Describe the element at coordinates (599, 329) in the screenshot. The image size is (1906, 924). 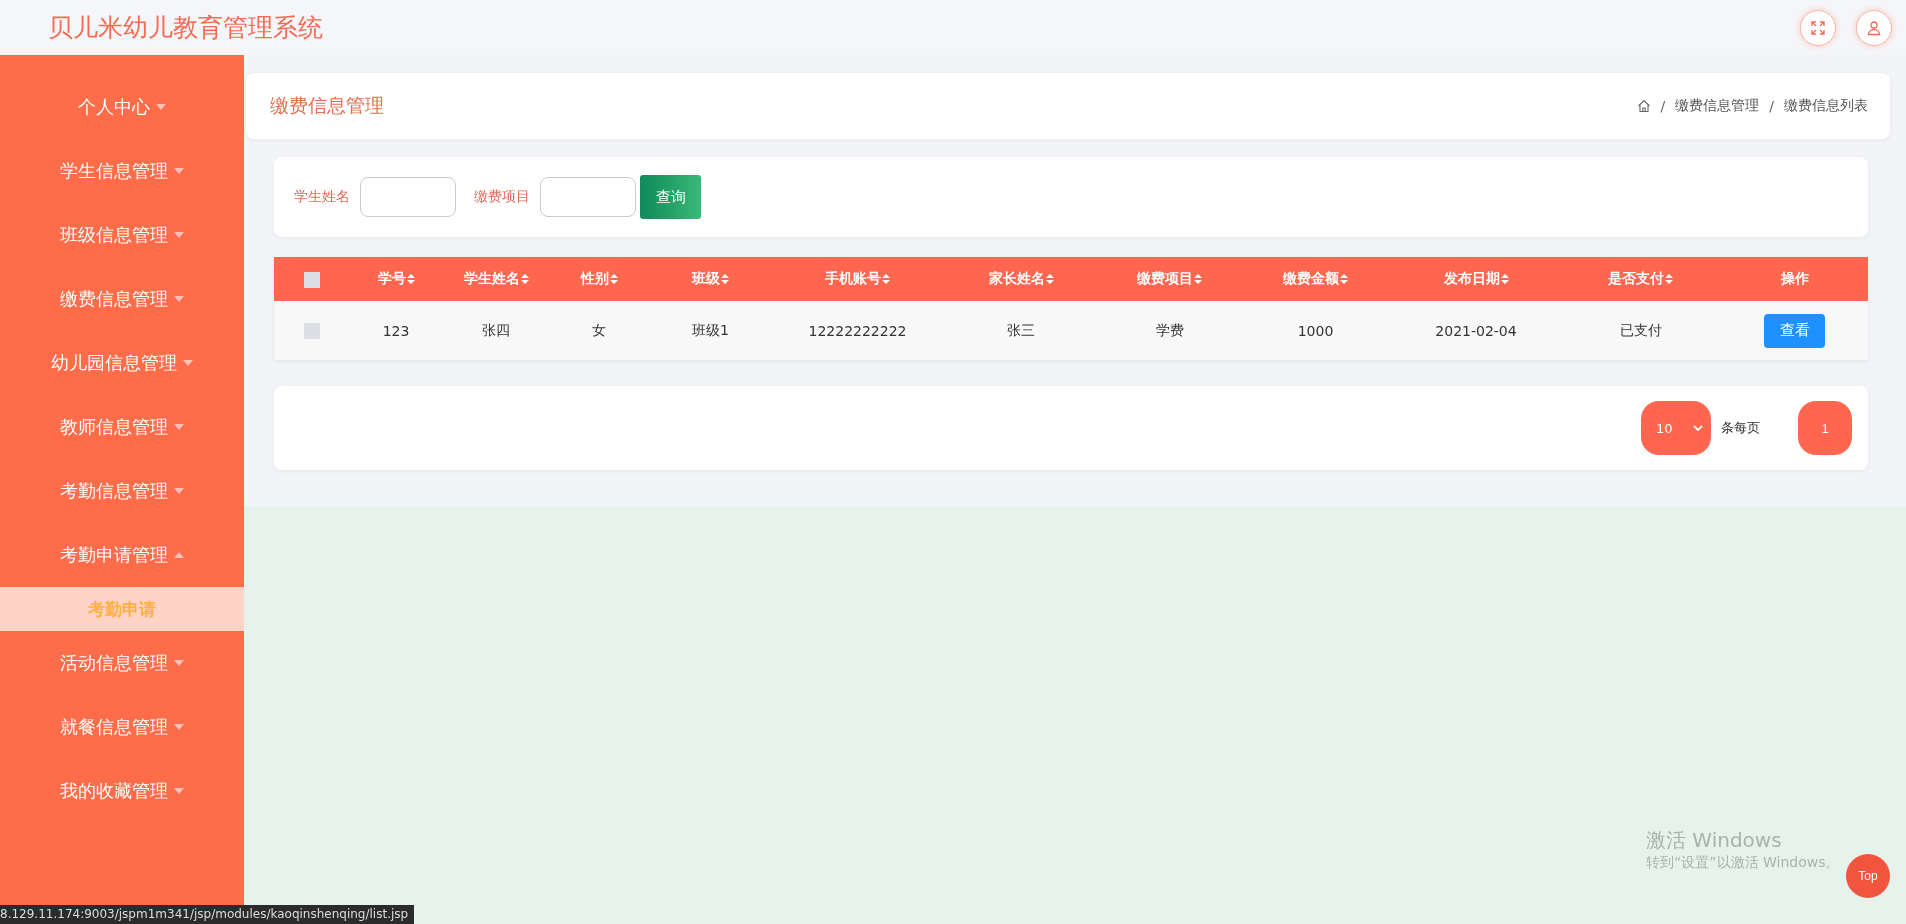
I see `table-cell: 女` at that location.